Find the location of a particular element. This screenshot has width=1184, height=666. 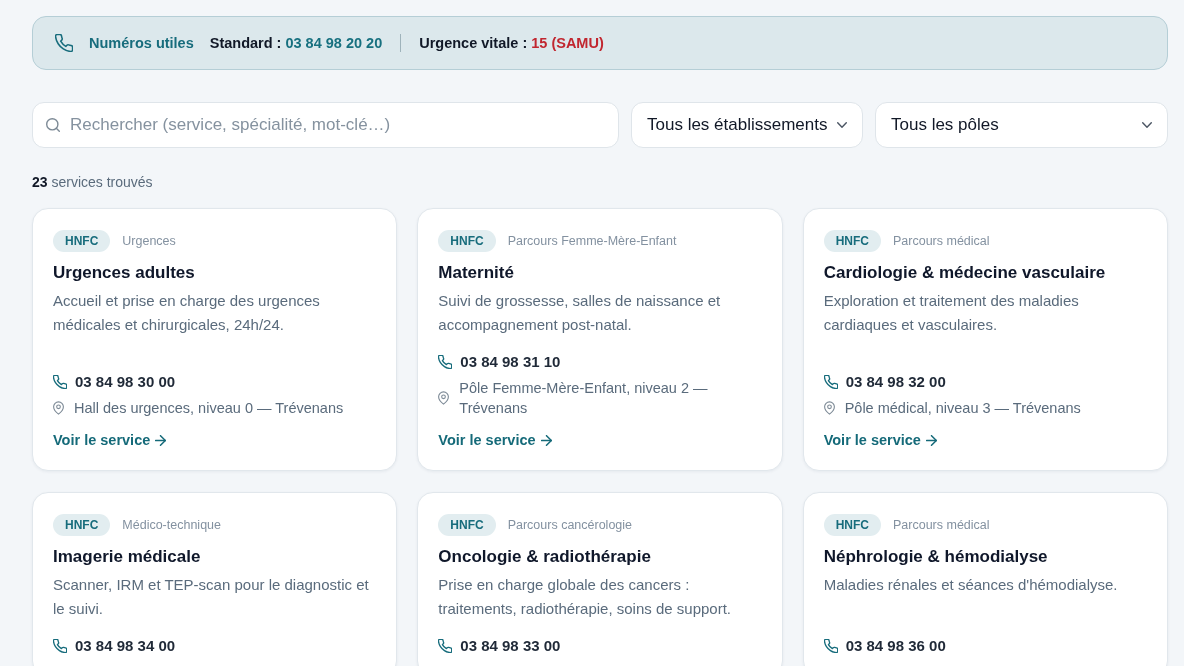

location-text: Pôle Femme-Mère-Enfant, niveau 2 — Trévenans is located at coordinates (584, 398).